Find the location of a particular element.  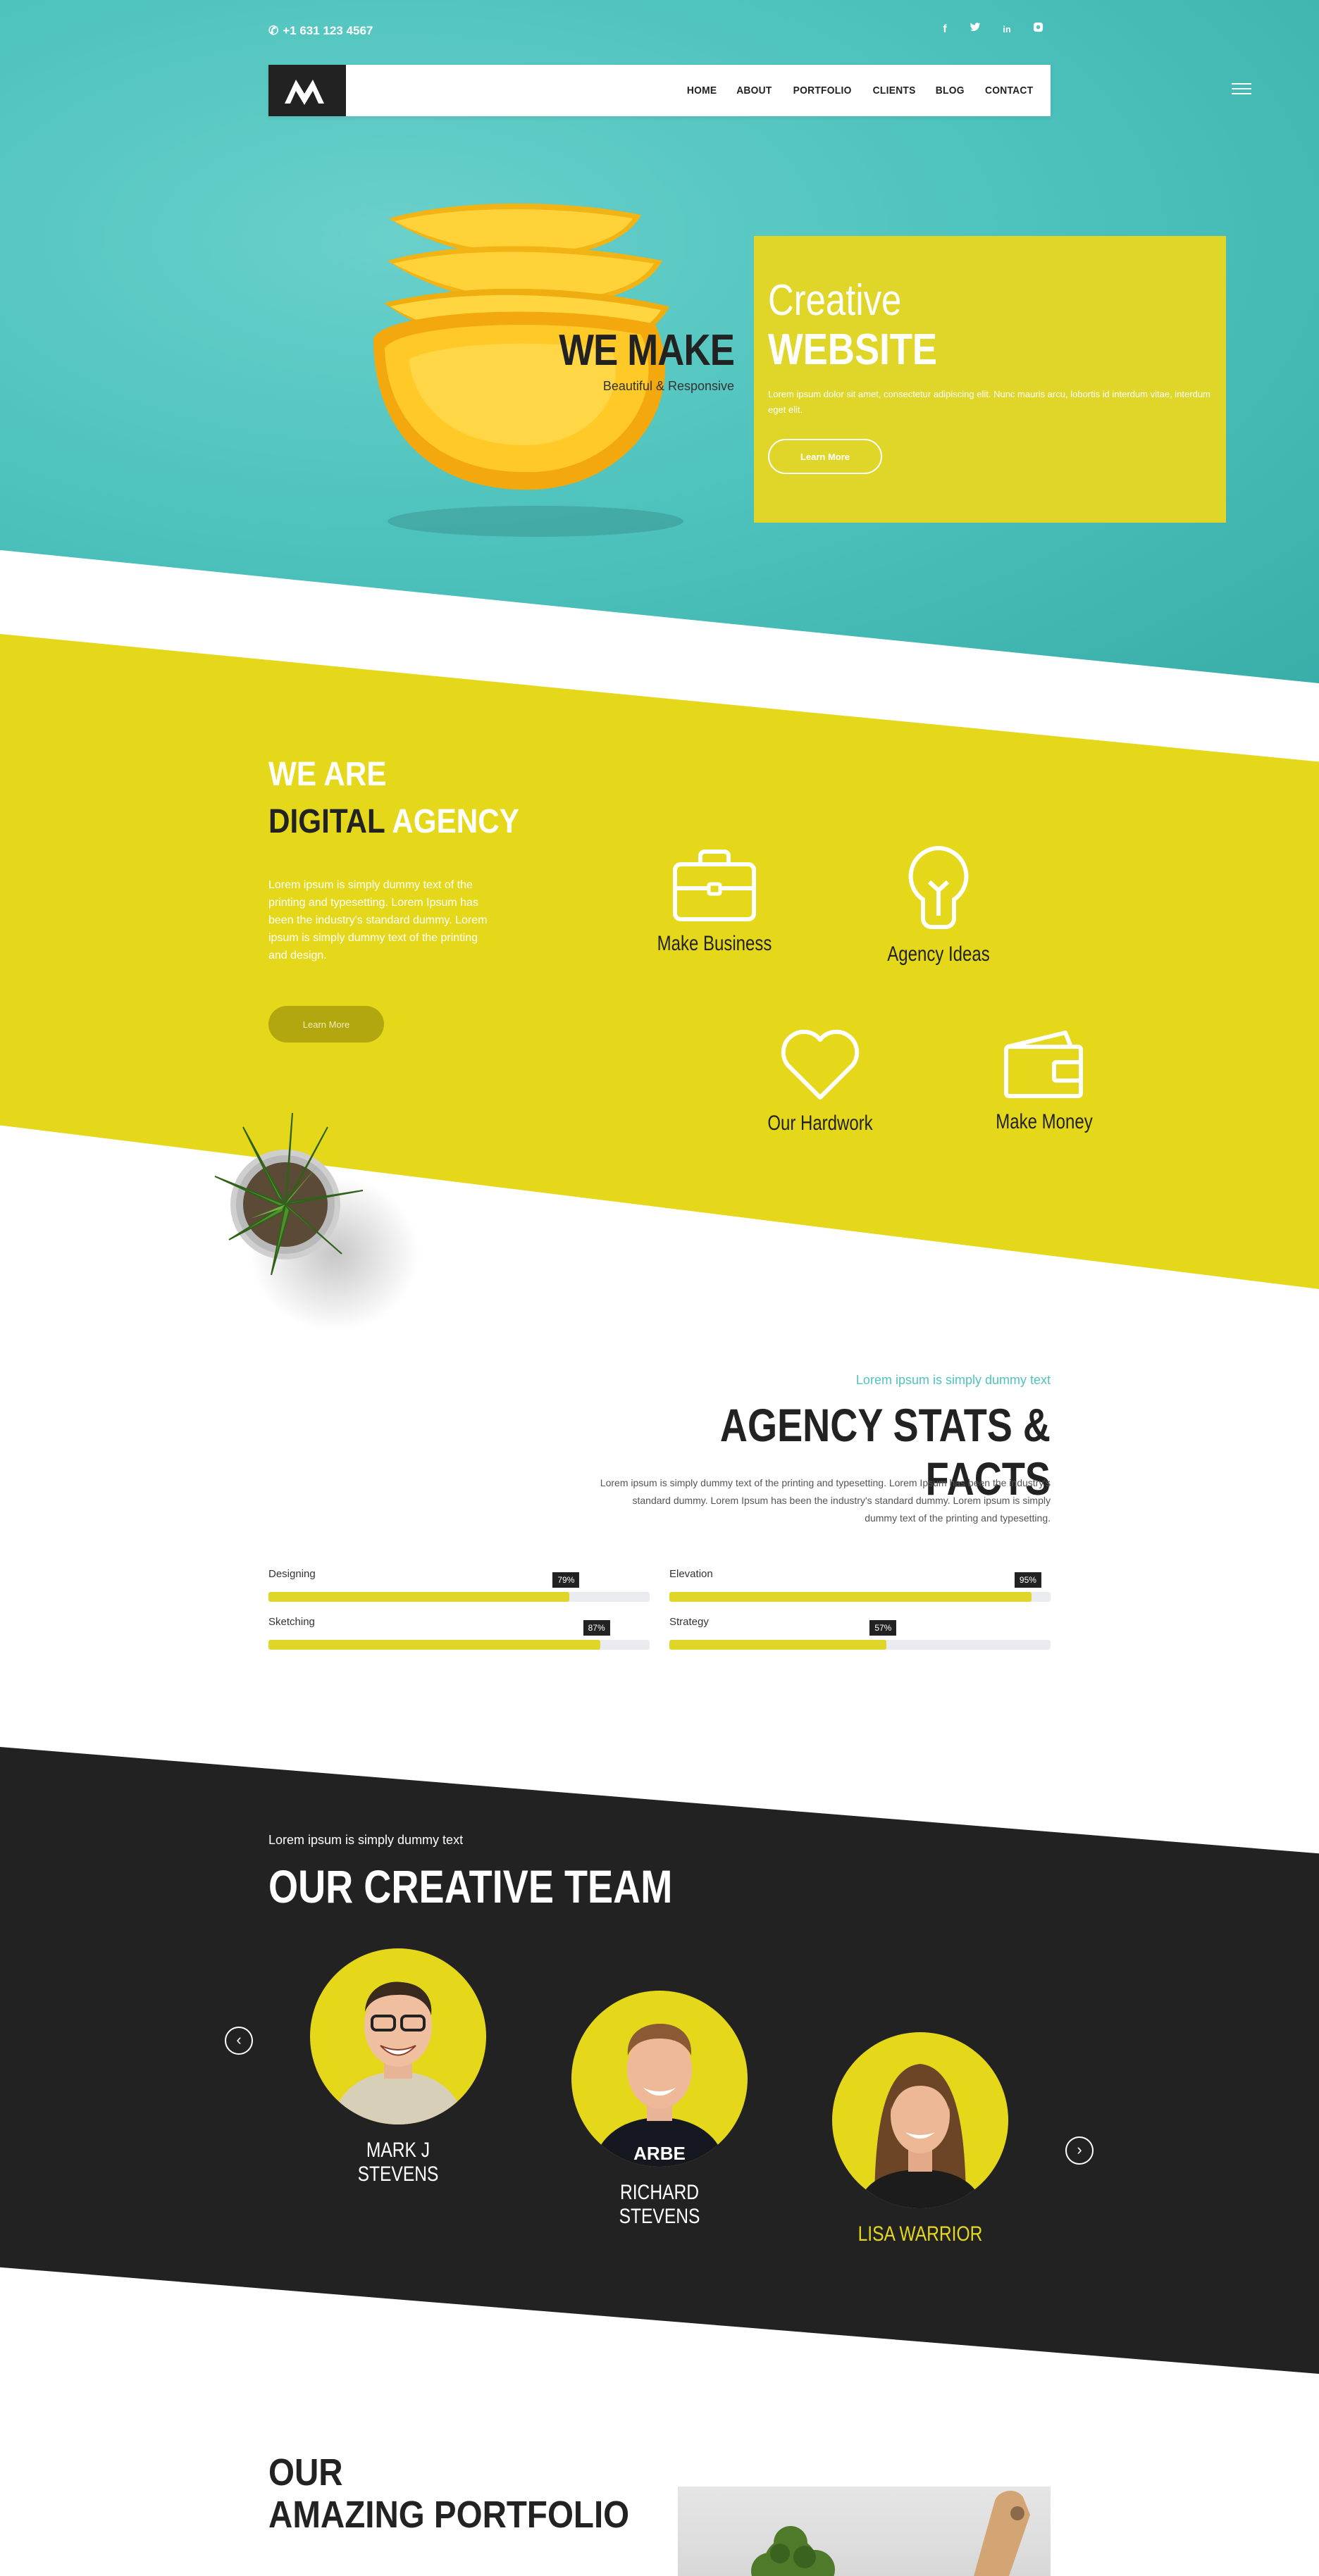

logo is located at coordinates (307, 90).